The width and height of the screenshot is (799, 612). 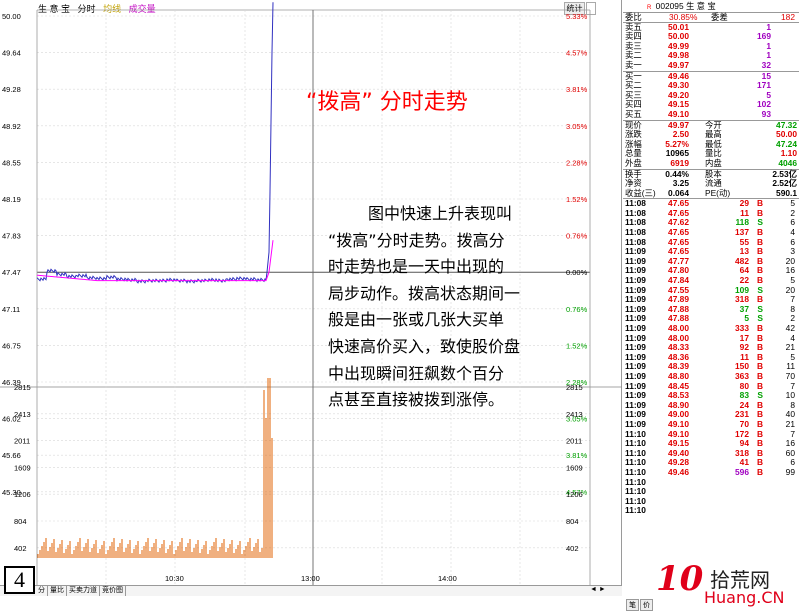 I want to click on tick-price: 47.65, so click(x=678, y=203).